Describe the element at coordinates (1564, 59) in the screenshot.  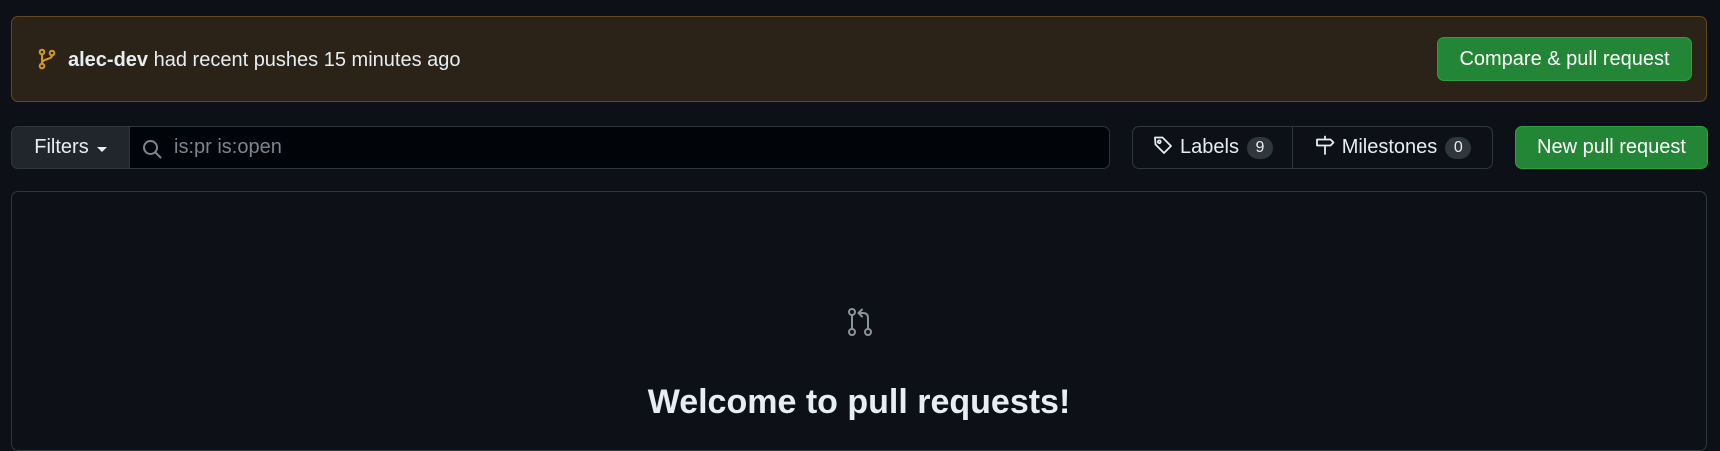
I see `compare-pull-request-button: Compare & pull request` at that location.